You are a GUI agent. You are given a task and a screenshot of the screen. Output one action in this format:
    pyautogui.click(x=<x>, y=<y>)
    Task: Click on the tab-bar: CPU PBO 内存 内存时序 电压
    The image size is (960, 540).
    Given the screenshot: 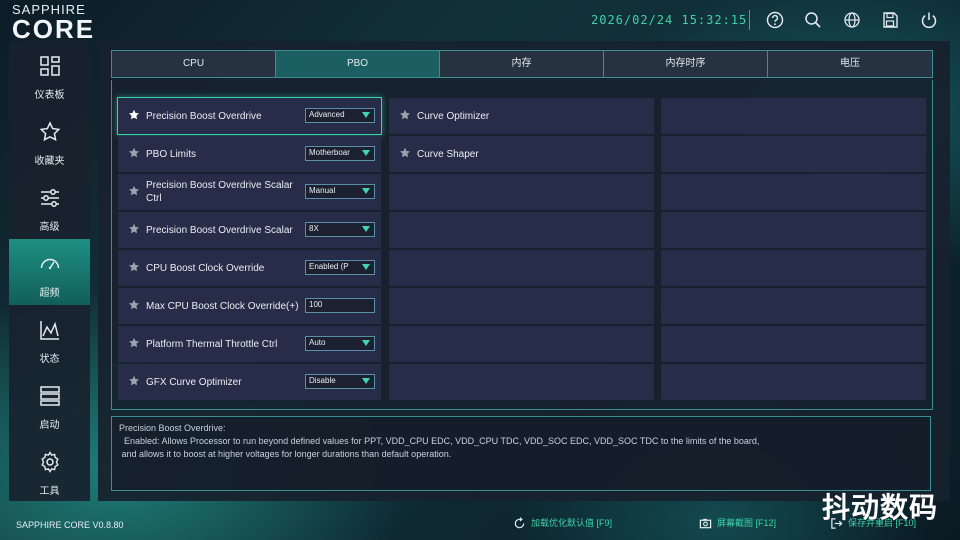 What is the action you would take?
    pyautogui.click(x=522, y=64)
    